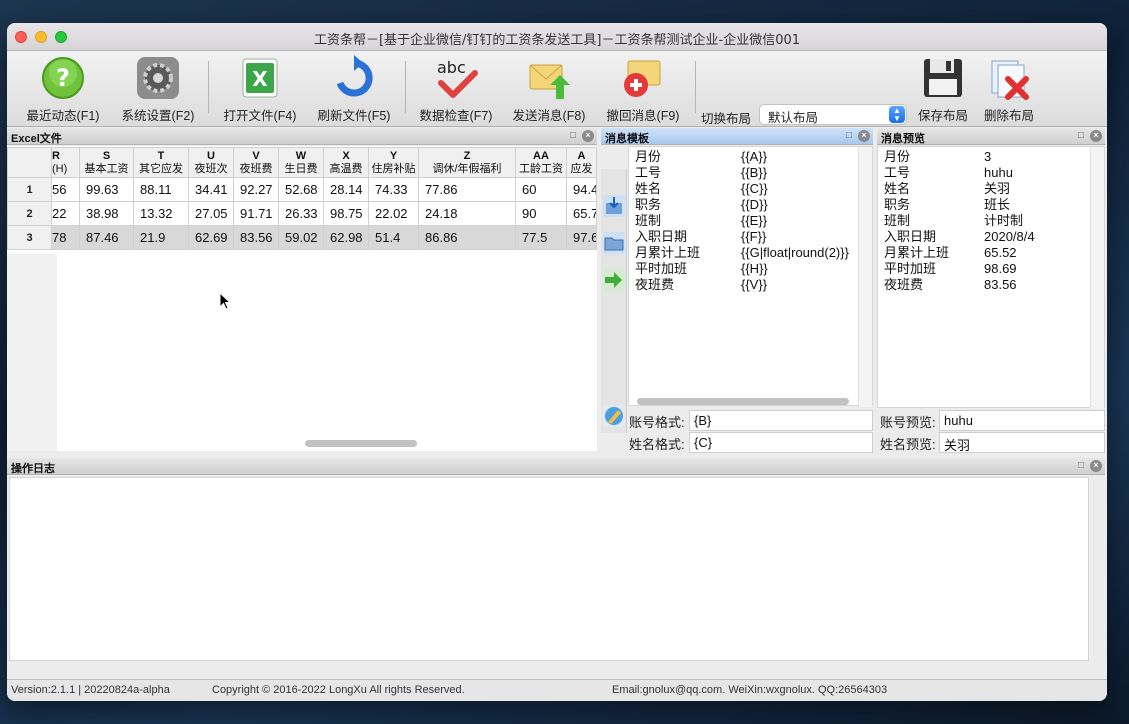  Describe the element at coordinates (211, 189) in the screenshot. I see `table-cell: 34.41` at that location.